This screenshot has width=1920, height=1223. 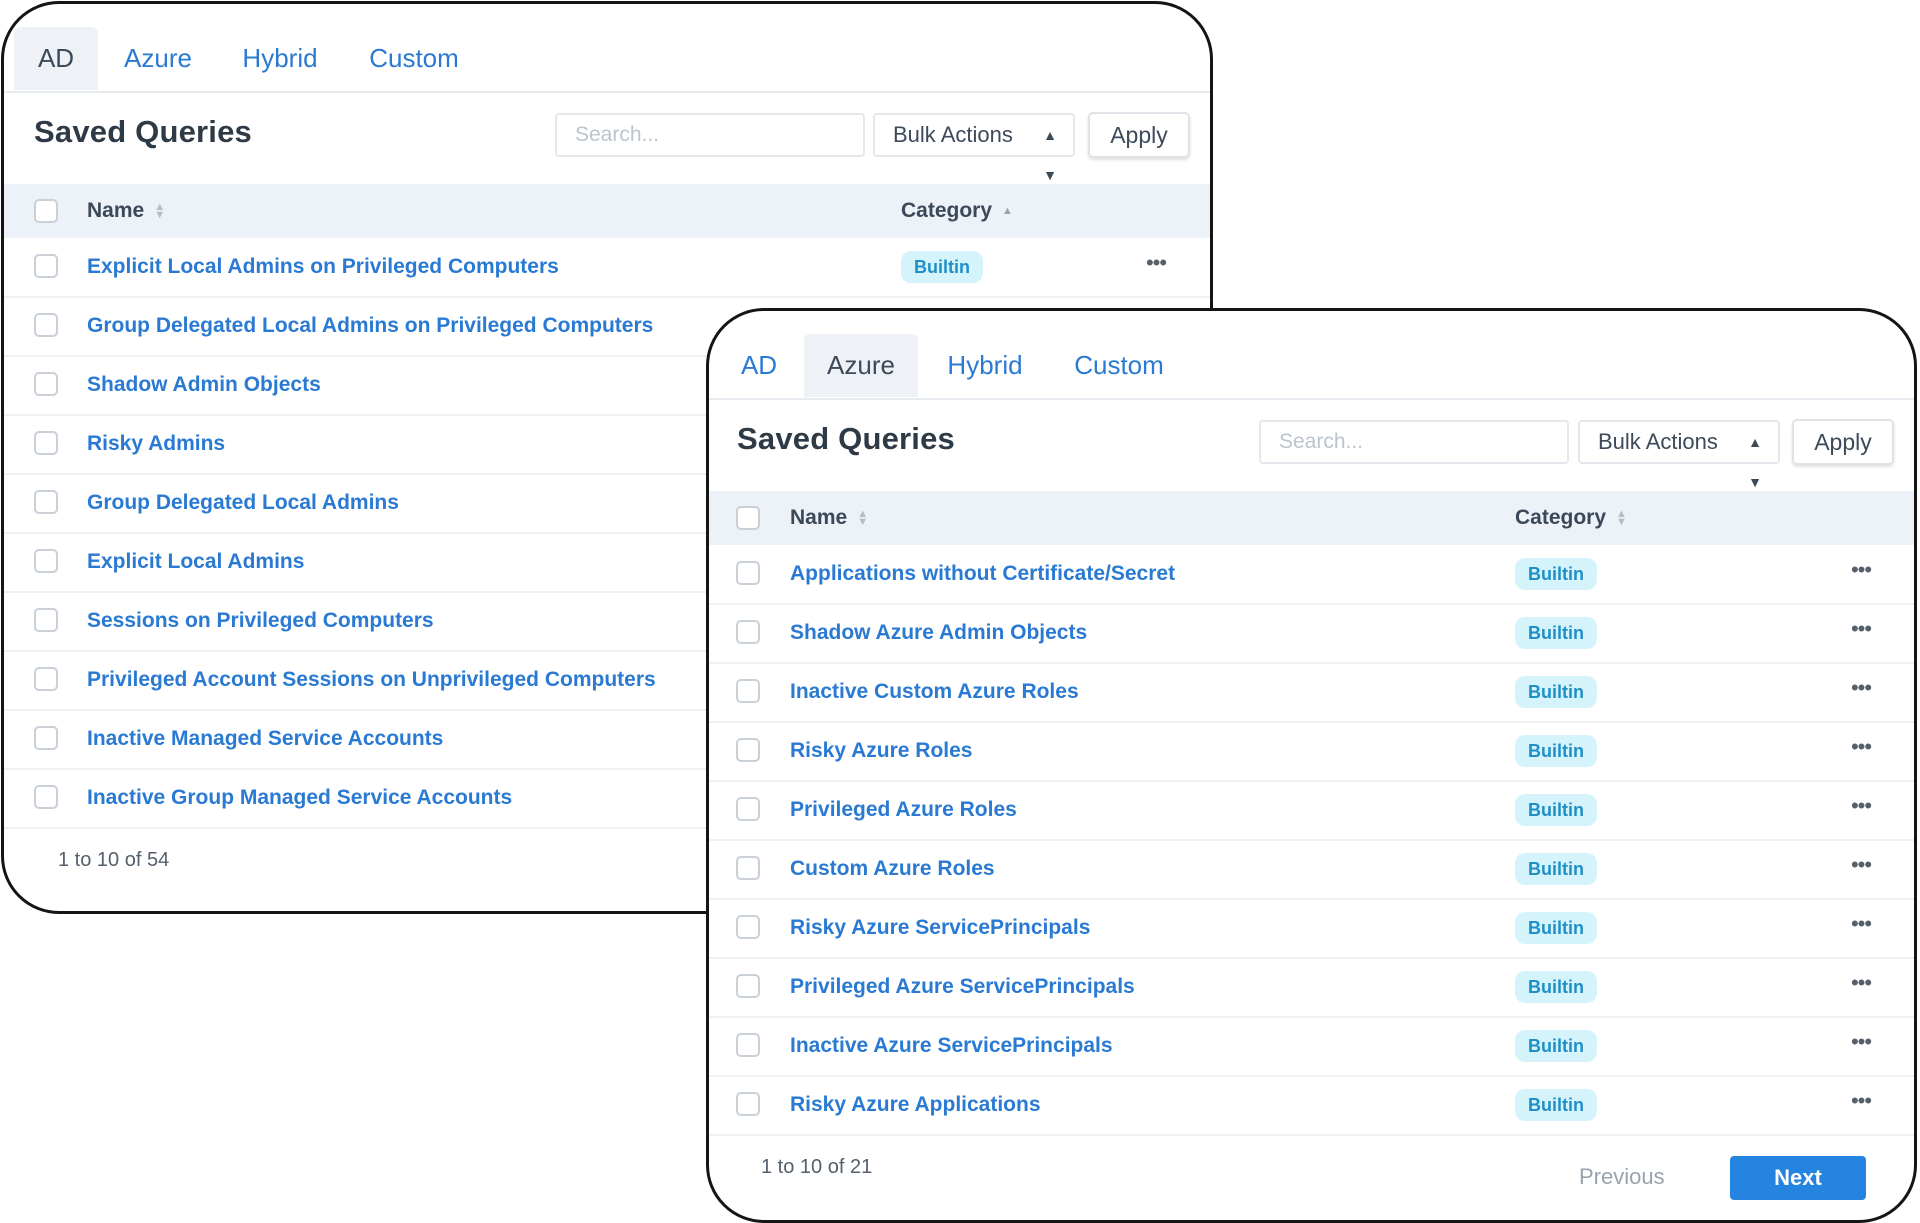 I want to click on query-name-link: Risky Admins, so click(x=156, y=444).